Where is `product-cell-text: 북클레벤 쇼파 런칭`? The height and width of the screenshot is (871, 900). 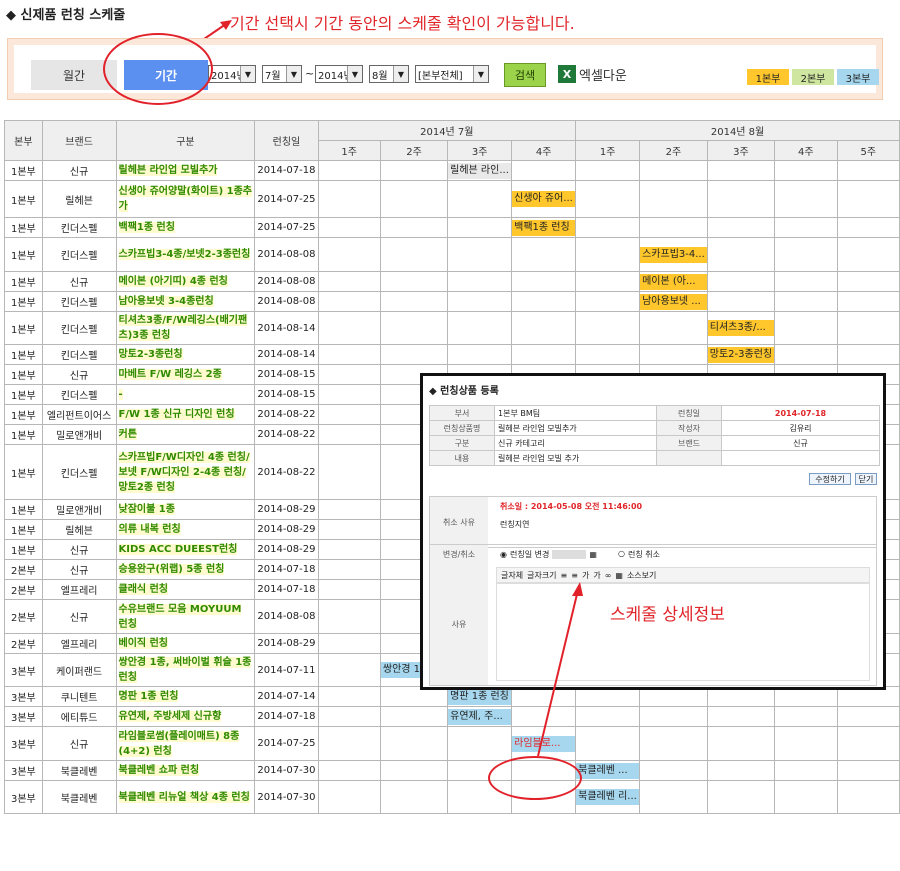 product-cell-text: 북클레벤 쇼파 런칭 is located at coordinates (159, 770).